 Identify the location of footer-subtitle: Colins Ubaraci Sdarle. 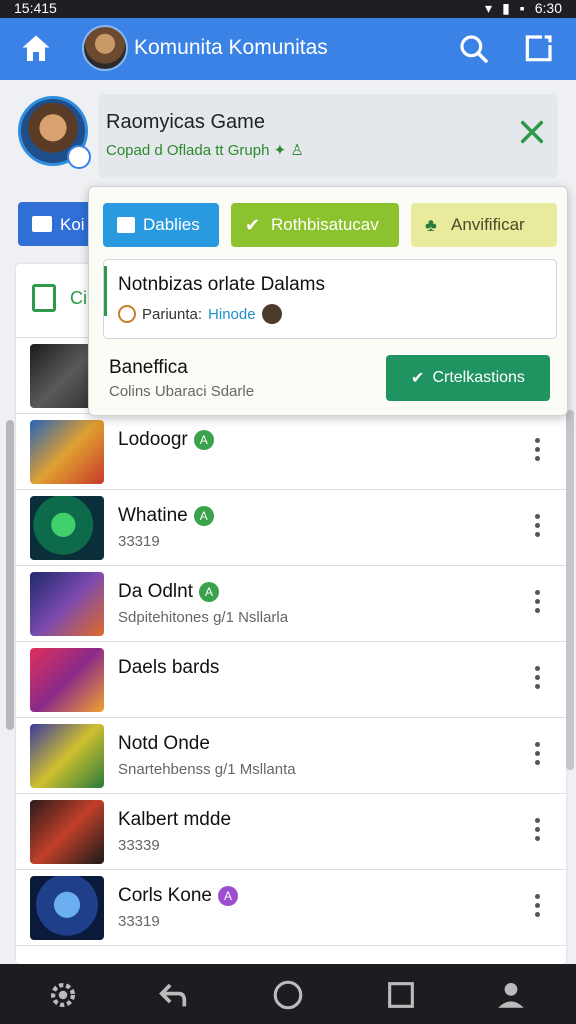
(182, 391).